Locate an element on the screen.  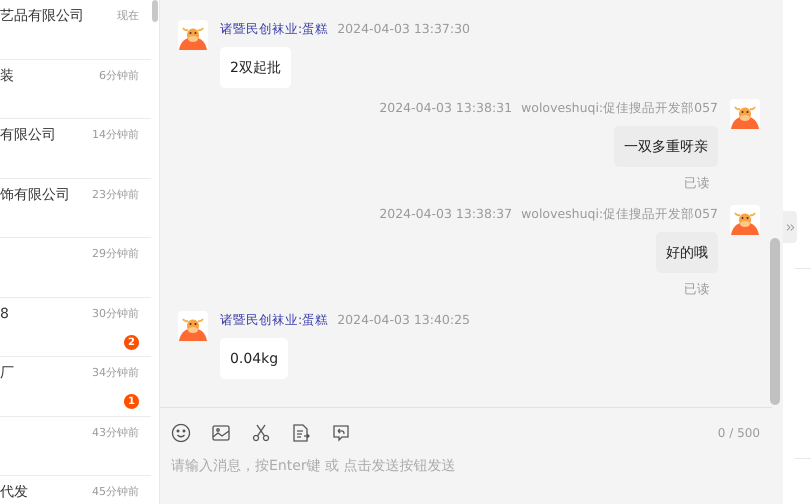
document-icon is located at coordinates (301, 433).